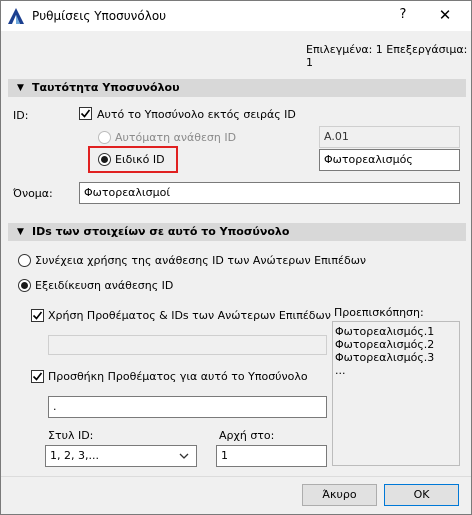 The height and width of the screenshot is (515, 472). Describe the element at coordinates (385, 344) in the screenshot. I see `preview-item: Φωτορεαλισμός.2` at that location.